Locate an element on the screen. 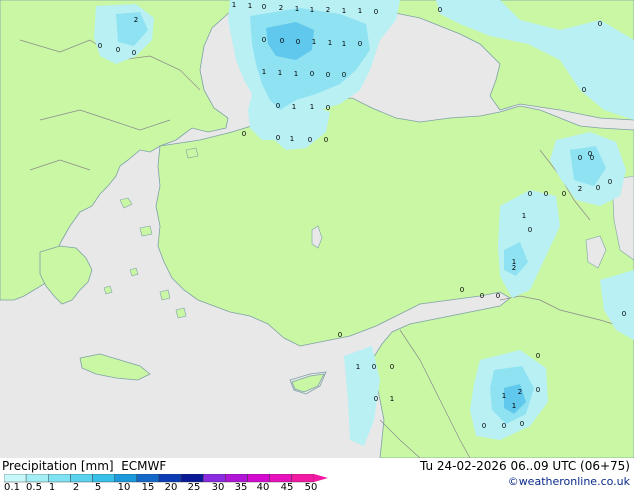  color-scale-tick-label: 0.1 is located at coordinates (12, 486).